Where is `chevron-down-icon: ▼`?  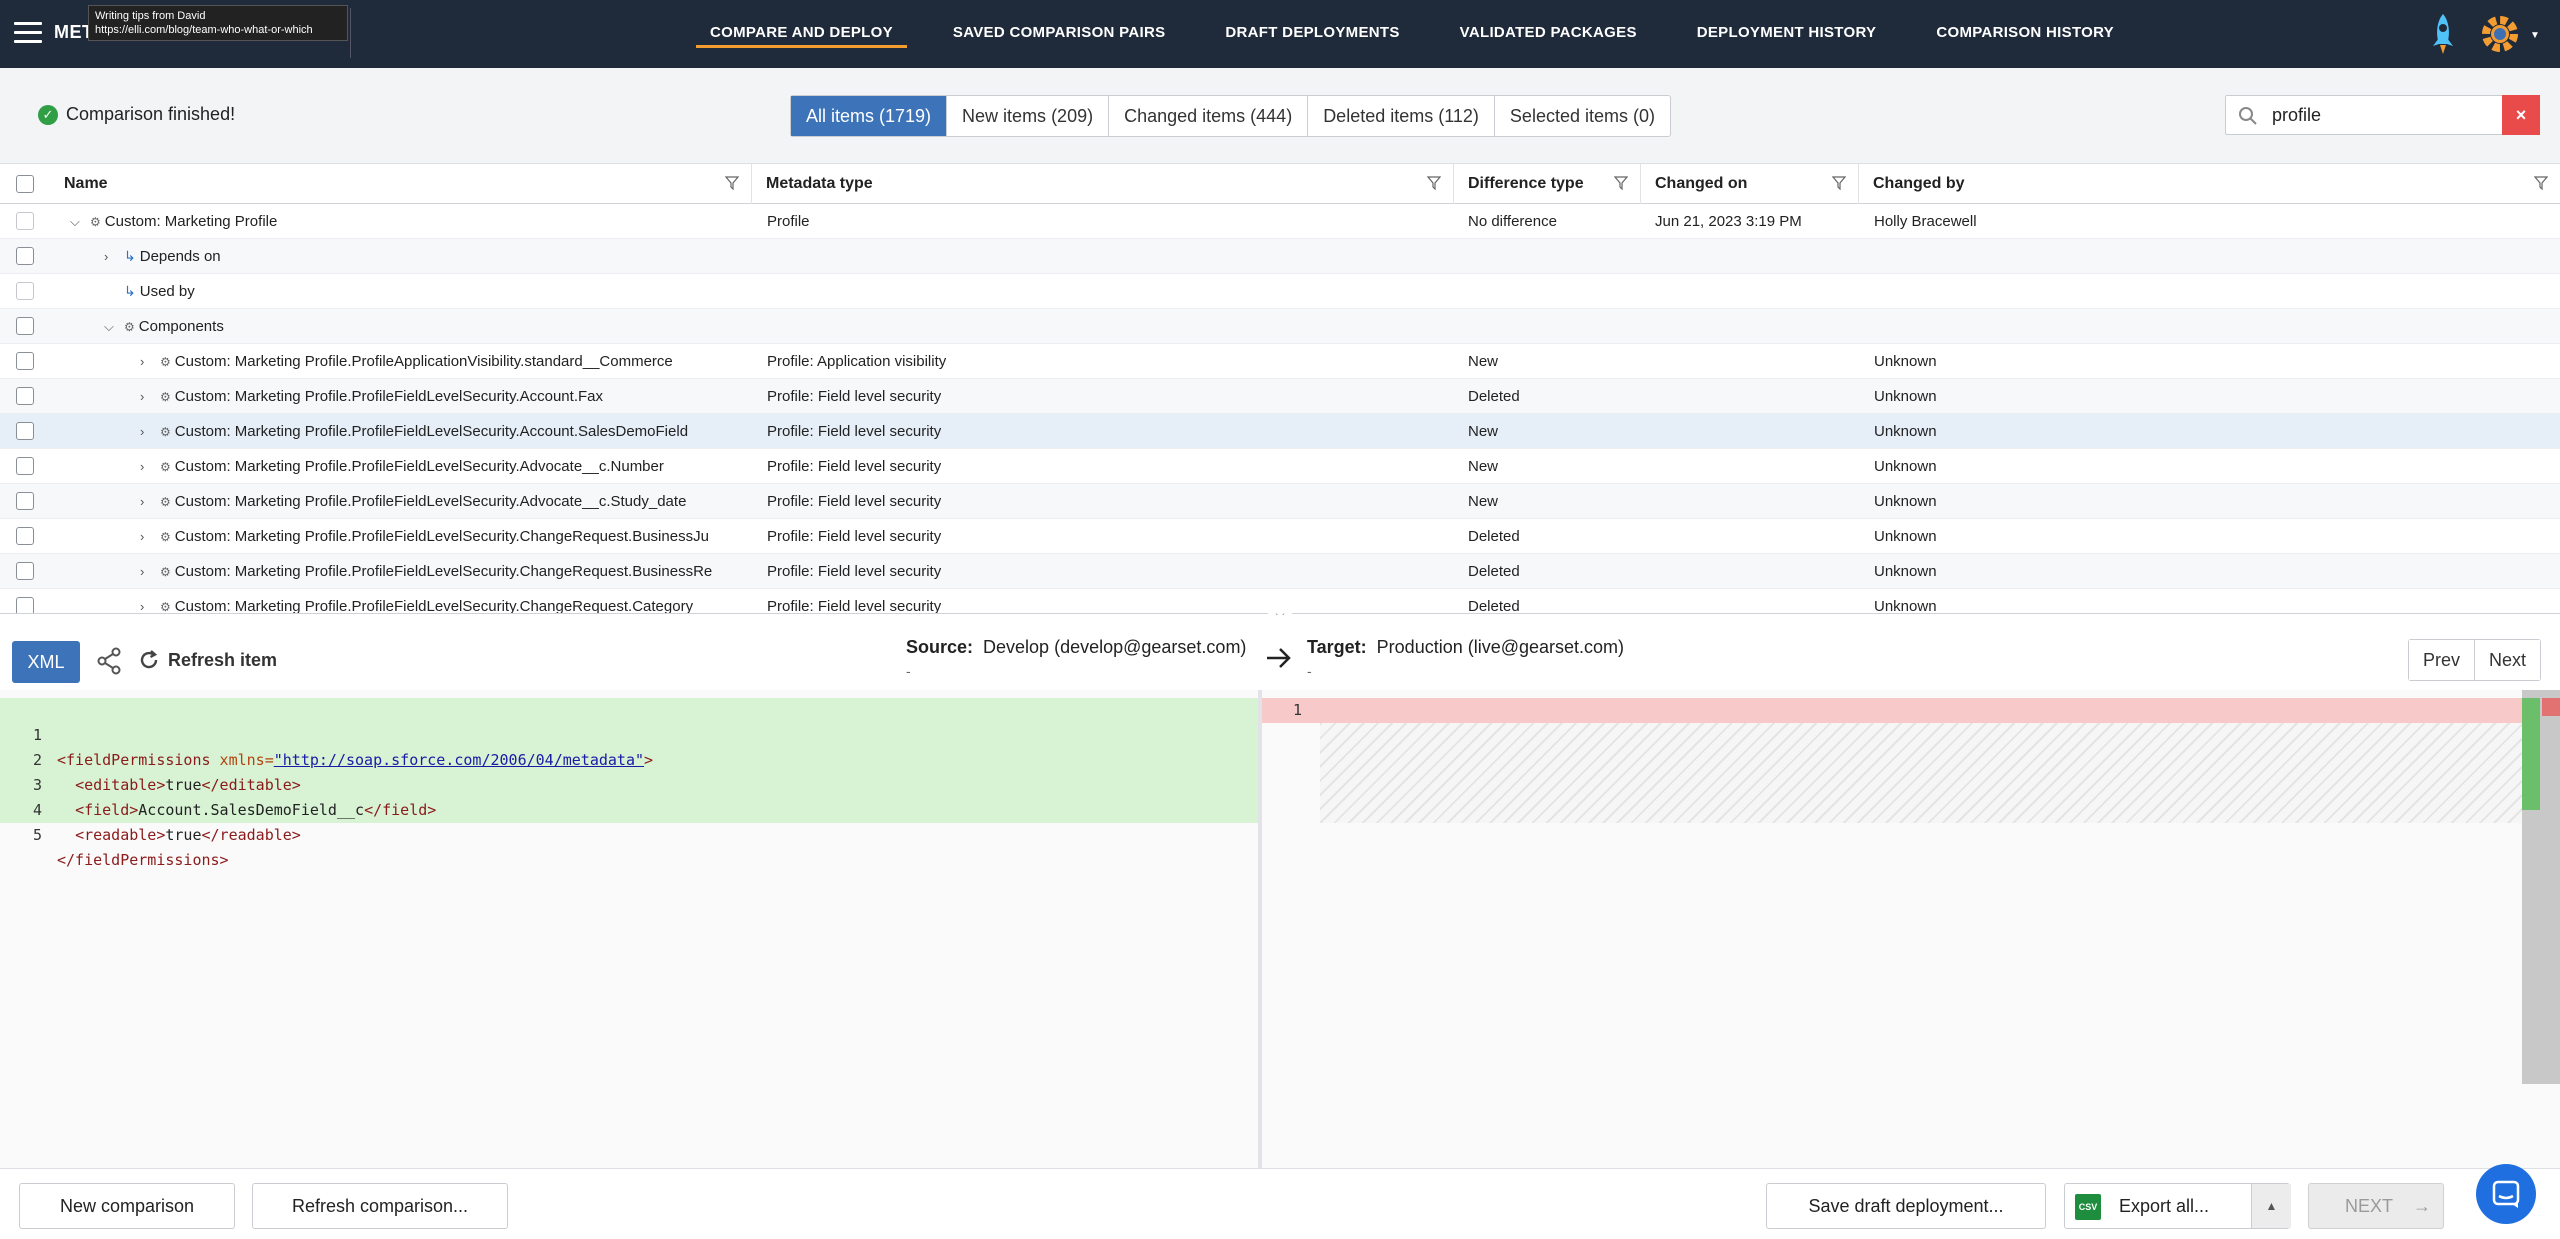 chevron-down-icon: ▼ is located at coordinates (2535, 35).